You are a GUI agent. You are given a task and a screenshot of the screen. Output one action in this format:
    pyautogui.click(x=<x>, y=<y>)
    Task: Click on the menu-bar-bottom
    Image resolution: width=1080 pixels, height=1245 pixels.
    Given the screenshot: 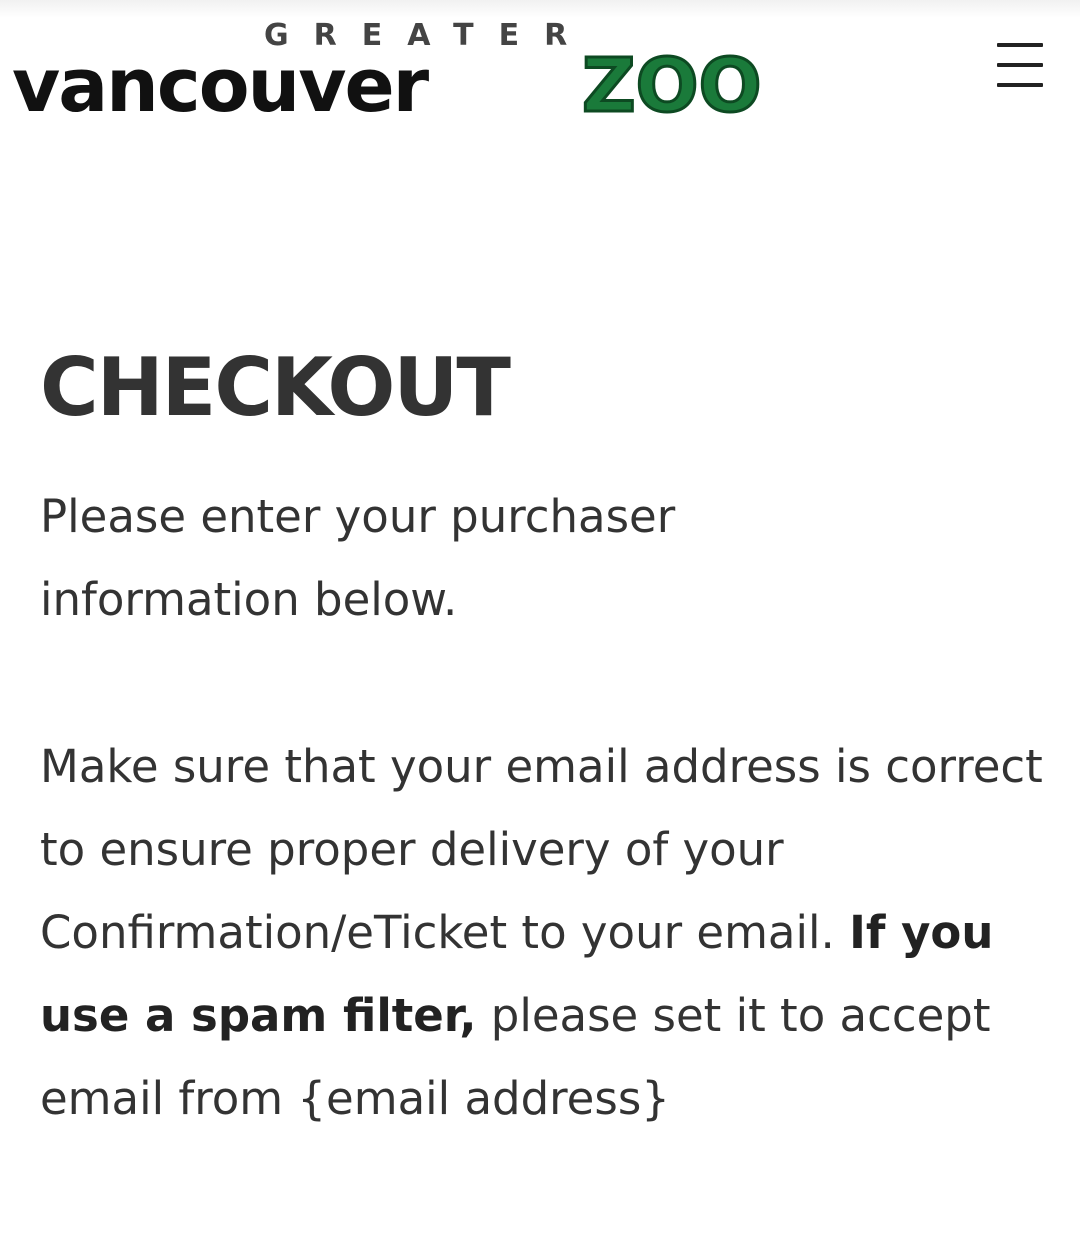 What is the action you would take?
    pyautogui.click(x=1020, y=85)
    